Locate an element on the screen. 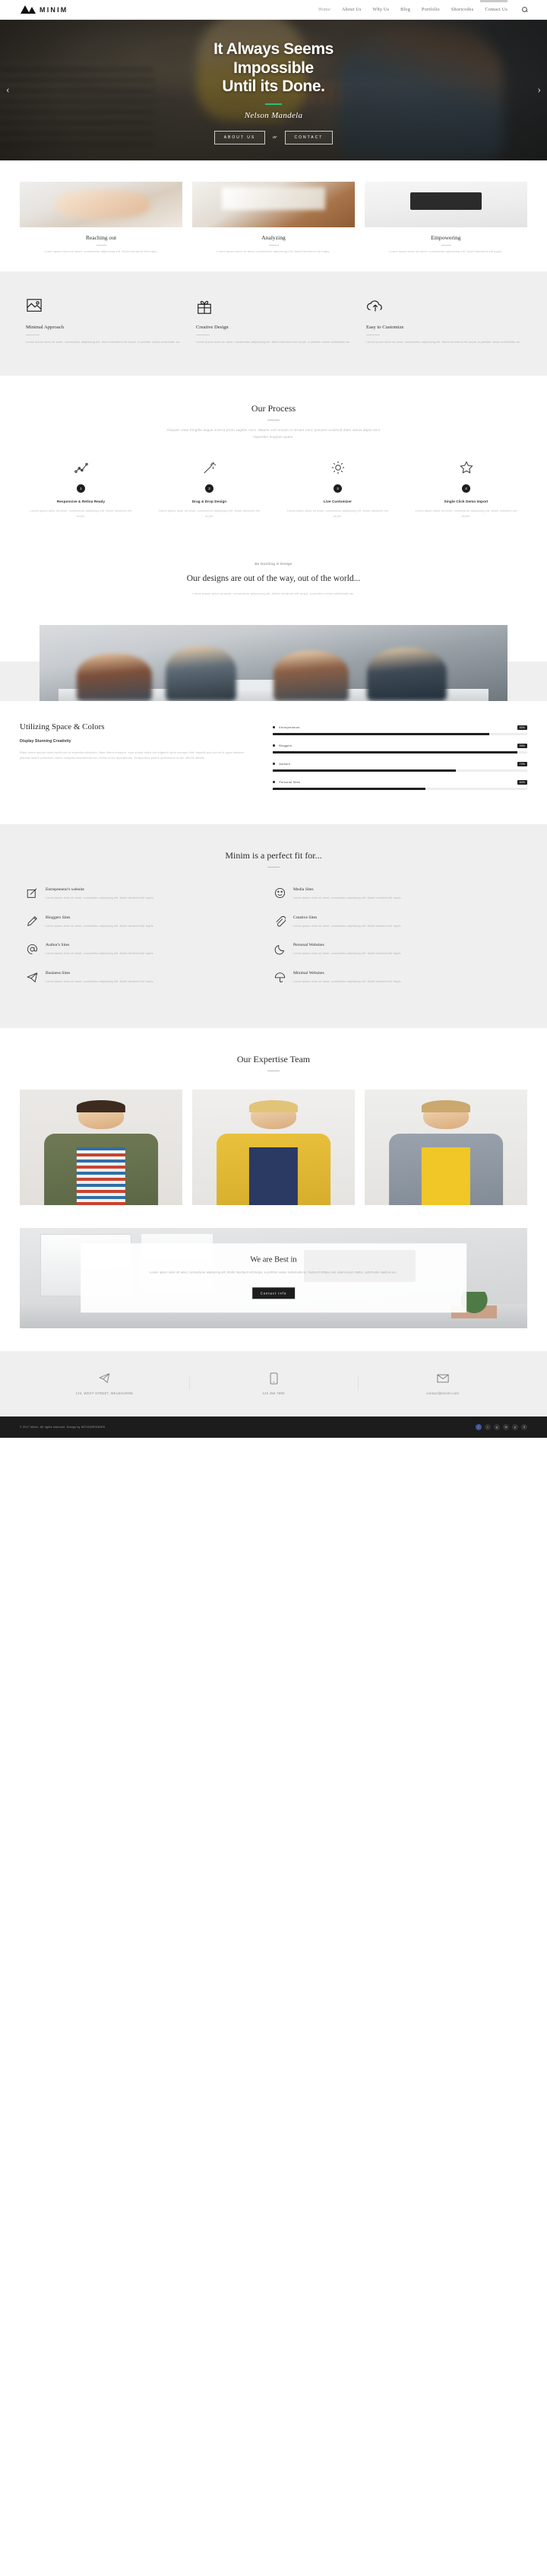 This screenshot has width=547, height=2576. fit-title: Personal Websites is located at coordinates (308, 946).